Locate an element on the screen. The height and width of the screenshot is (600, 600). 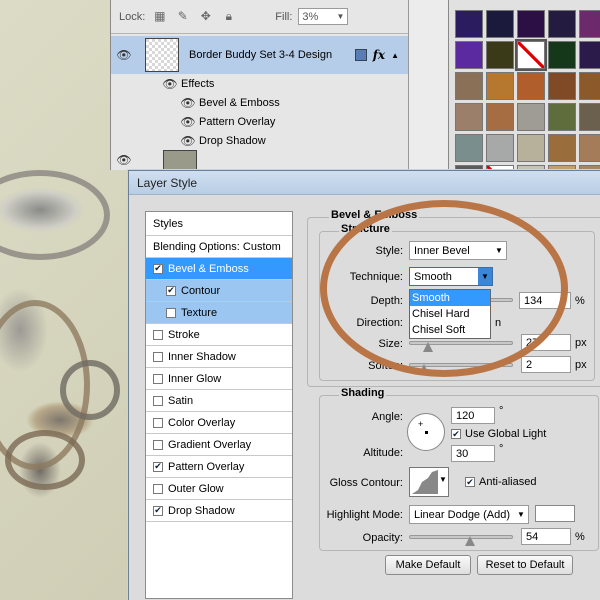
lock-position-icon: ✥ is located at coordinates (205, 16).